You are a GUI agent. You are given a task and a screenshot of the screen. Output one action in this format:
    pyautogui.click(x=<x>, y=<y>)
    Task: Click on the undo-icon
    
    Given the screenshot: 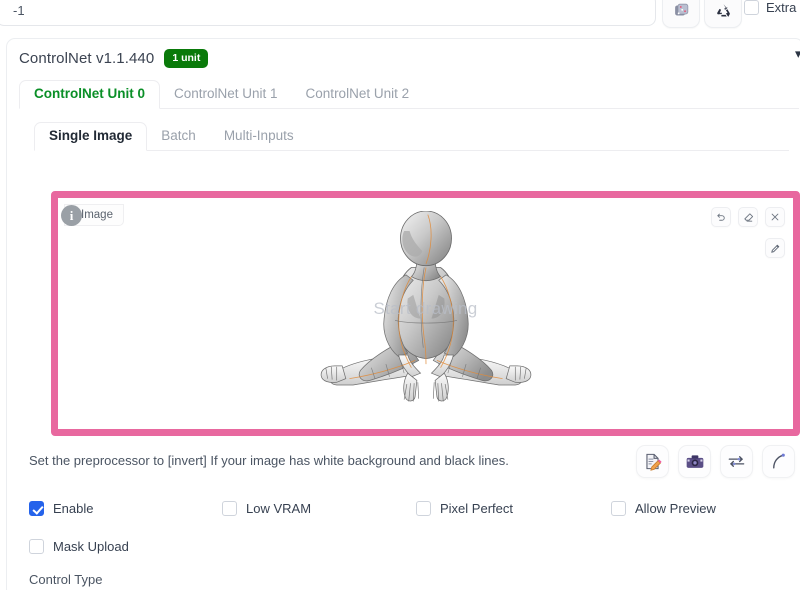 What is the action you would take?
    pyautogui.click(x=721, y=217)
    